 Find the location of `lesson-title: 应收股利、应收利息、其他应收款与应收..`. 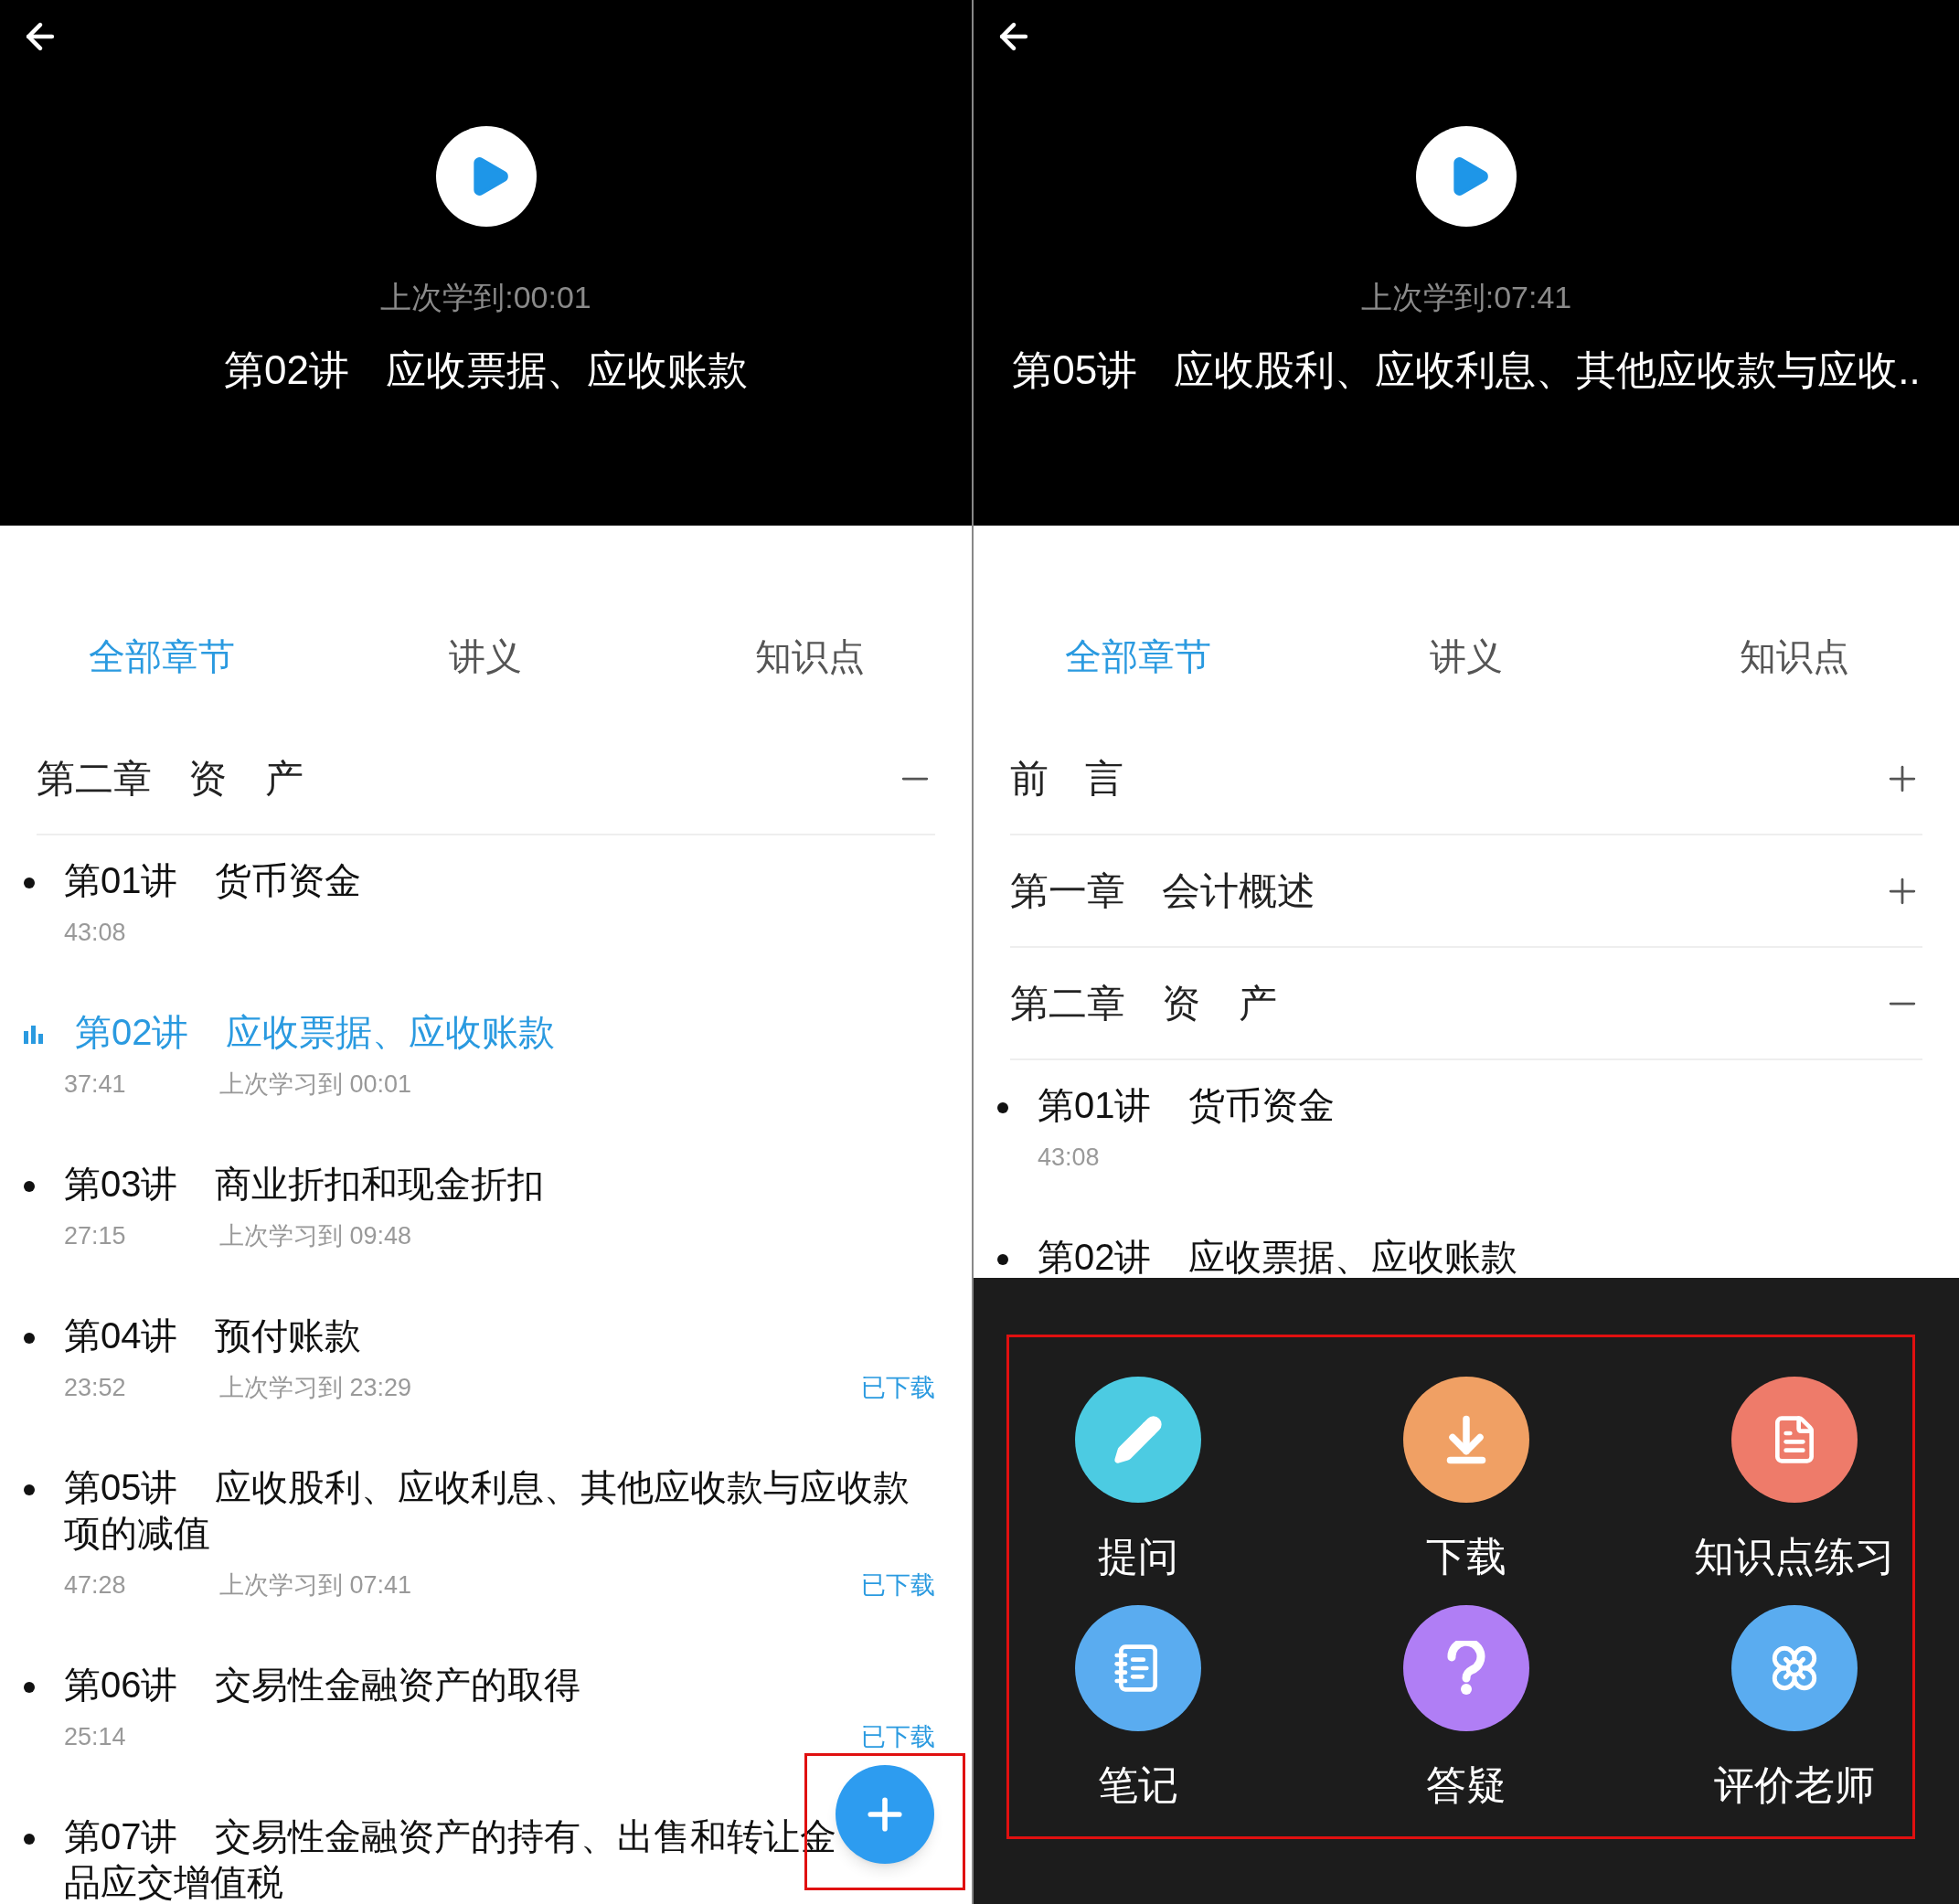

lesson-title: 应收股利、应收利息、其他应收款与应收.. is located at coordinates (1548, 370).